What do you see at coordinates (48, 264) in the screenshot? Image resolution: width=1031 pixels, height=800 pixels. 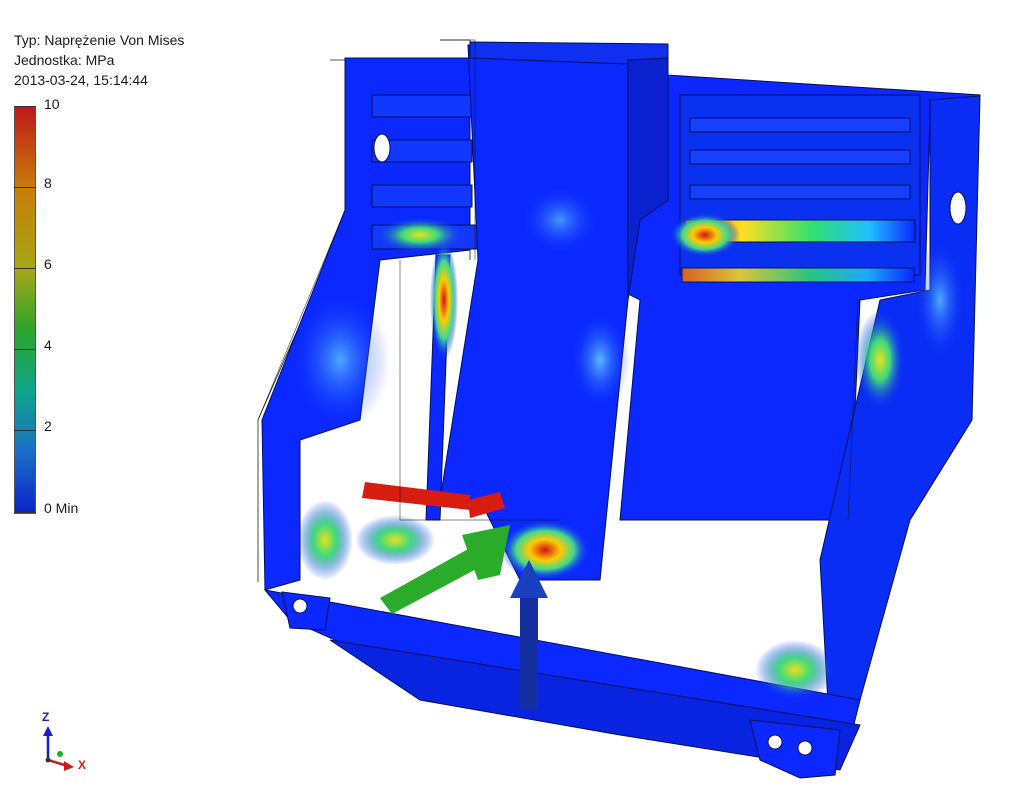 I see `legend-label-6: 6` at bounding box center [48, 264].